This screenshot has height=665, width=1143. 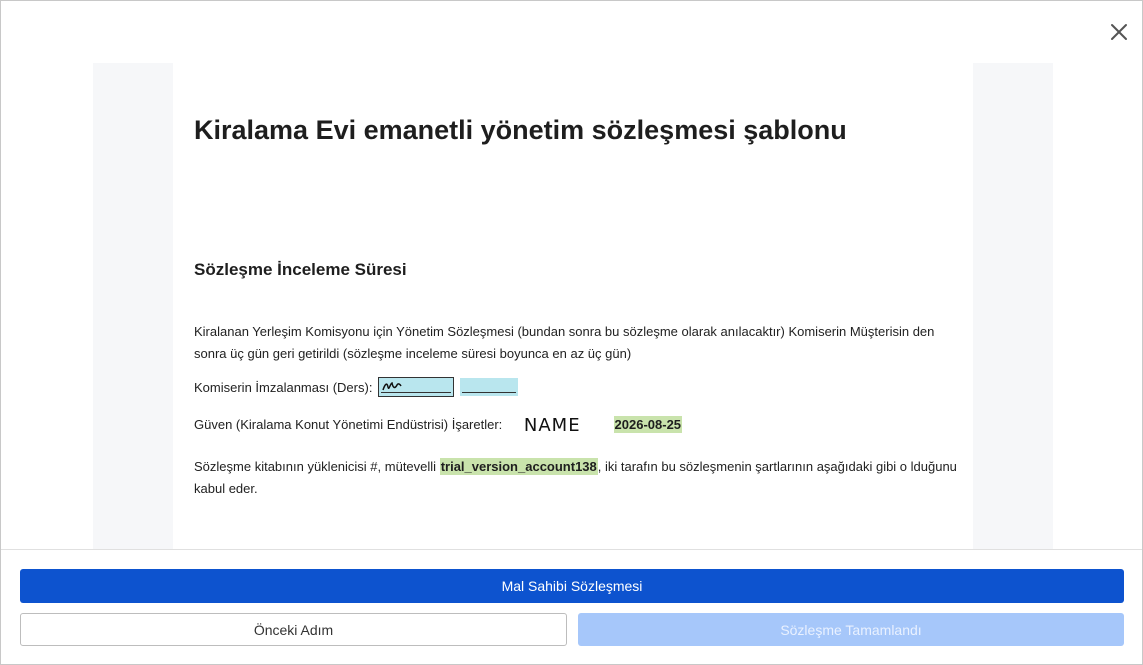 I want to click on trust-signature: NAME, so click(x=552, y=425).